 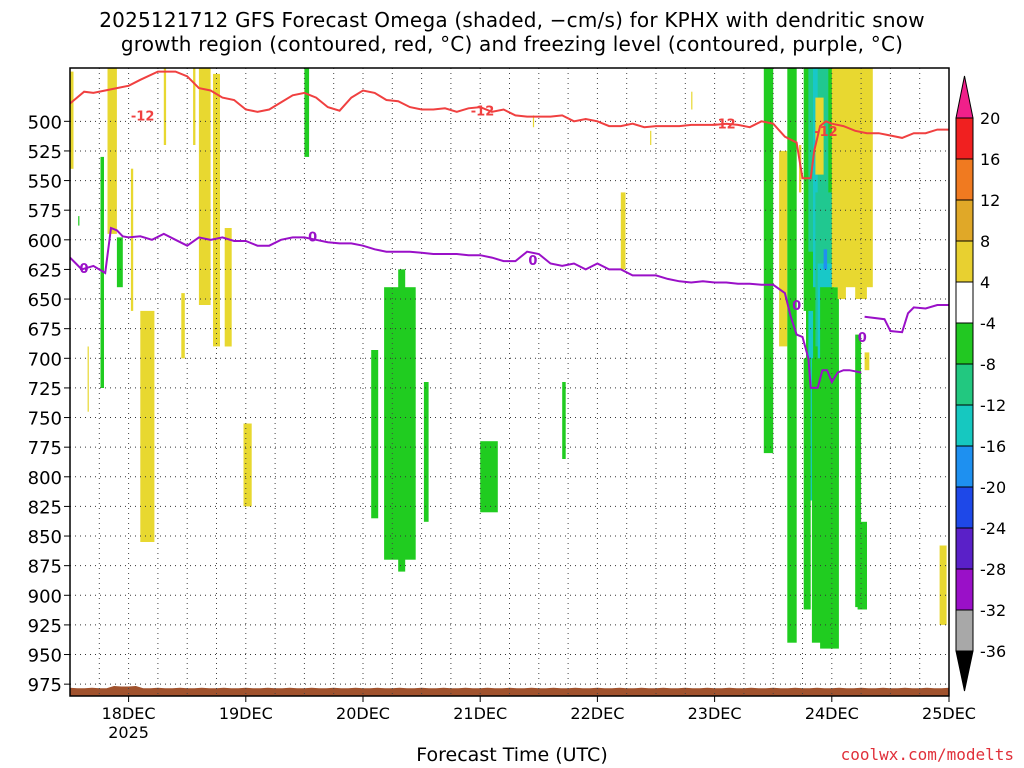 What do you see at coordinates (45, 389) in the screenshot?
I see `y-tick-label: 725` at bounding box center [45, 389].